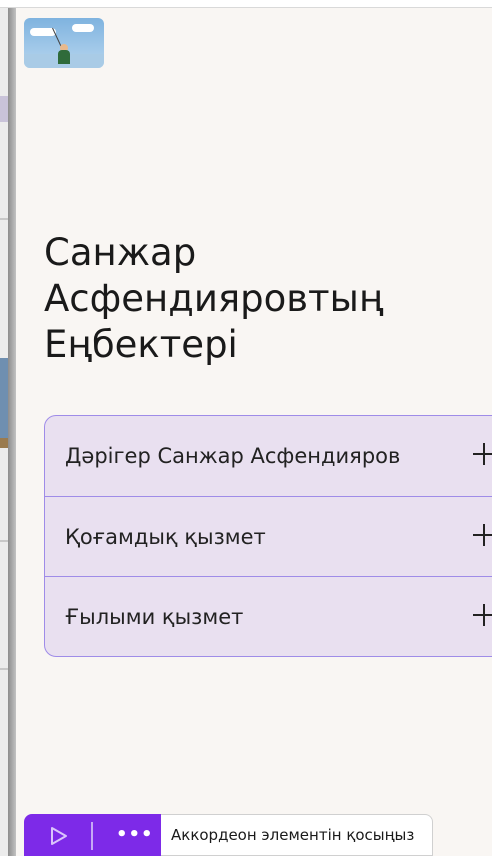 Image resolution: width=492 pixels, height=856 pixels. I want to click on panel-shadow, so click(12, 432).